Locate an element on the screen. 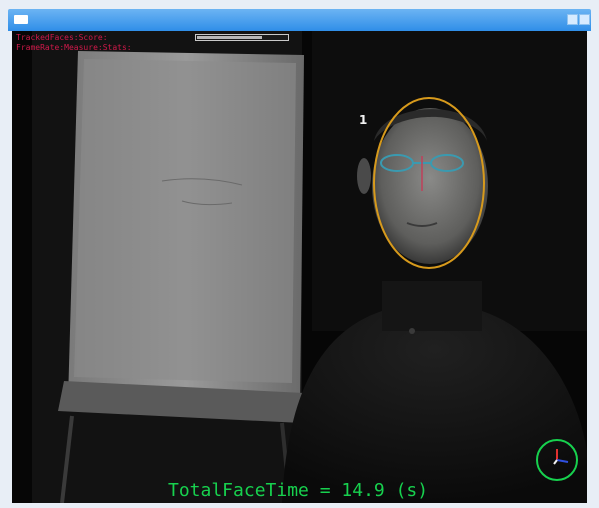  gauge-axis-x is located at coordinates (562, 461).